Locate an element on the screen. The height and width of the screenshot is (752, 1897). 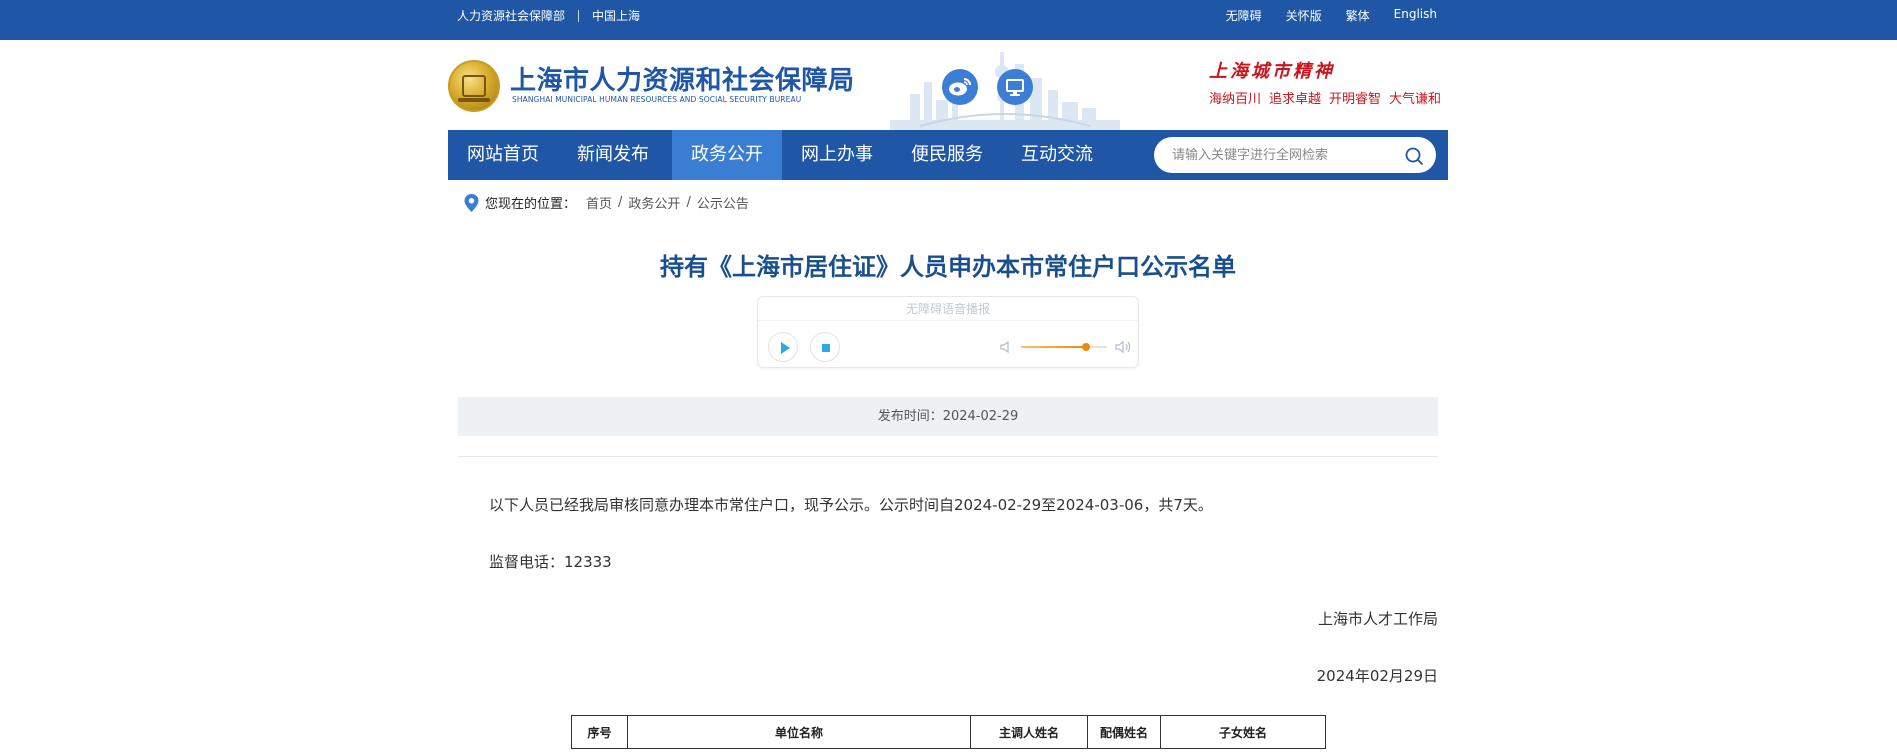
spirit-word: 海纳百川 is located at coordinates (1235, 99).